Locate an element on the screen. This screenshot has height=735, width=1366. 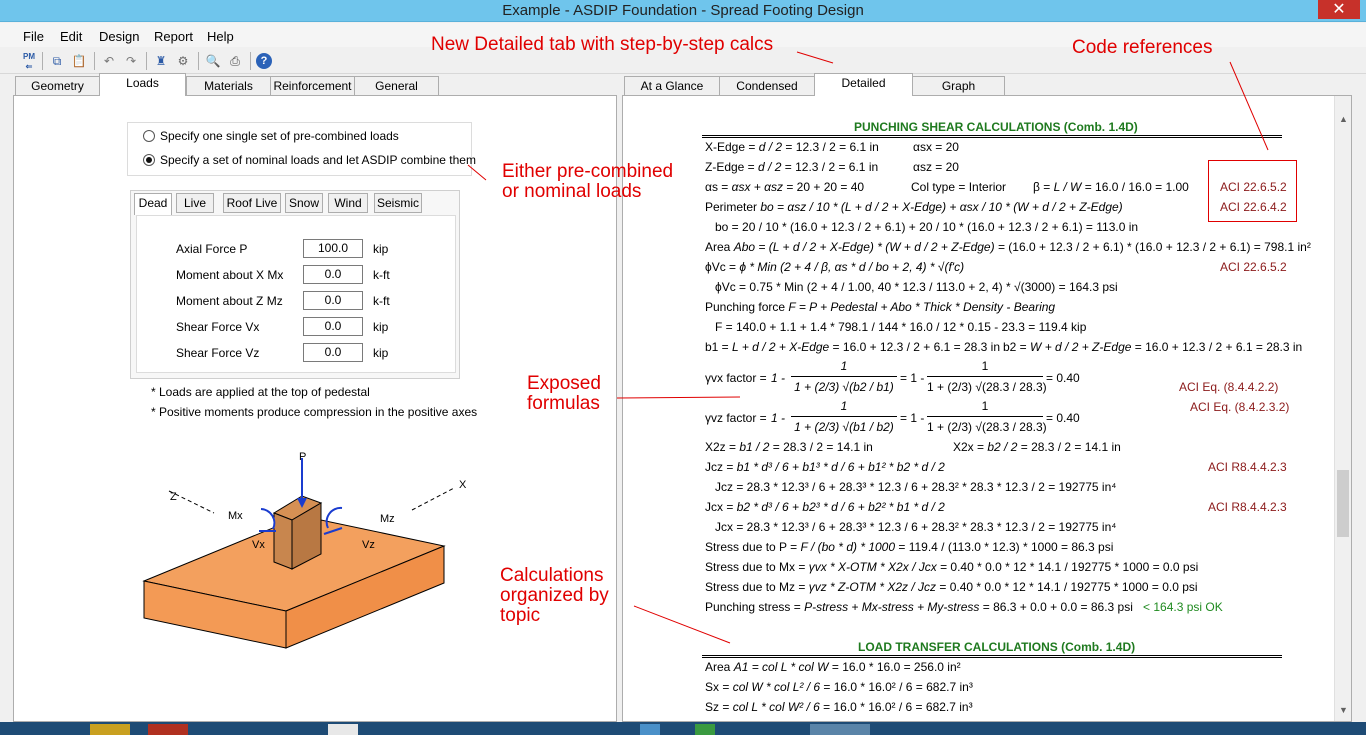
annotation-topic-line1: Calculations is located at coordinates (552, 575).